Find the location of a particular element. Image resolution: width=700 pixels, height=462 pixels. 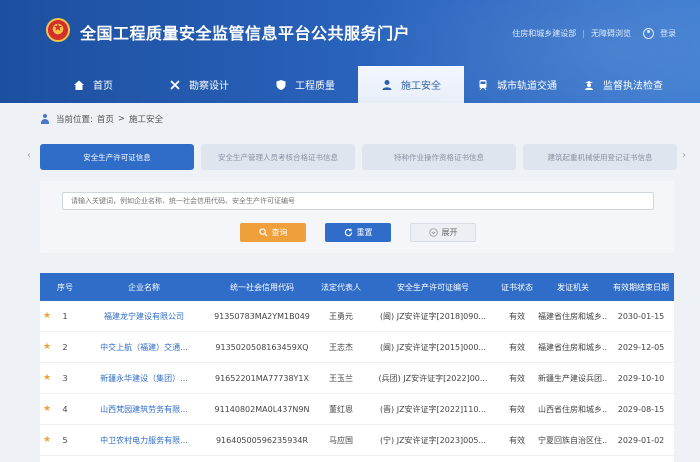

legal-representative: 王志杰 is located at coordinates (341, 347).